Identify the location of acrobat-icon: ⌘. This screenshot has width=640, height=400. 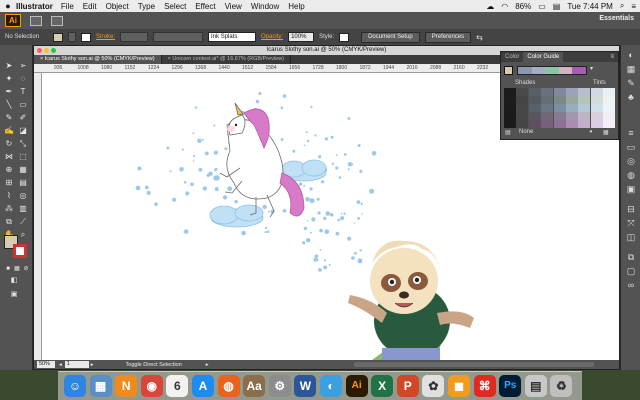
(484, 386).